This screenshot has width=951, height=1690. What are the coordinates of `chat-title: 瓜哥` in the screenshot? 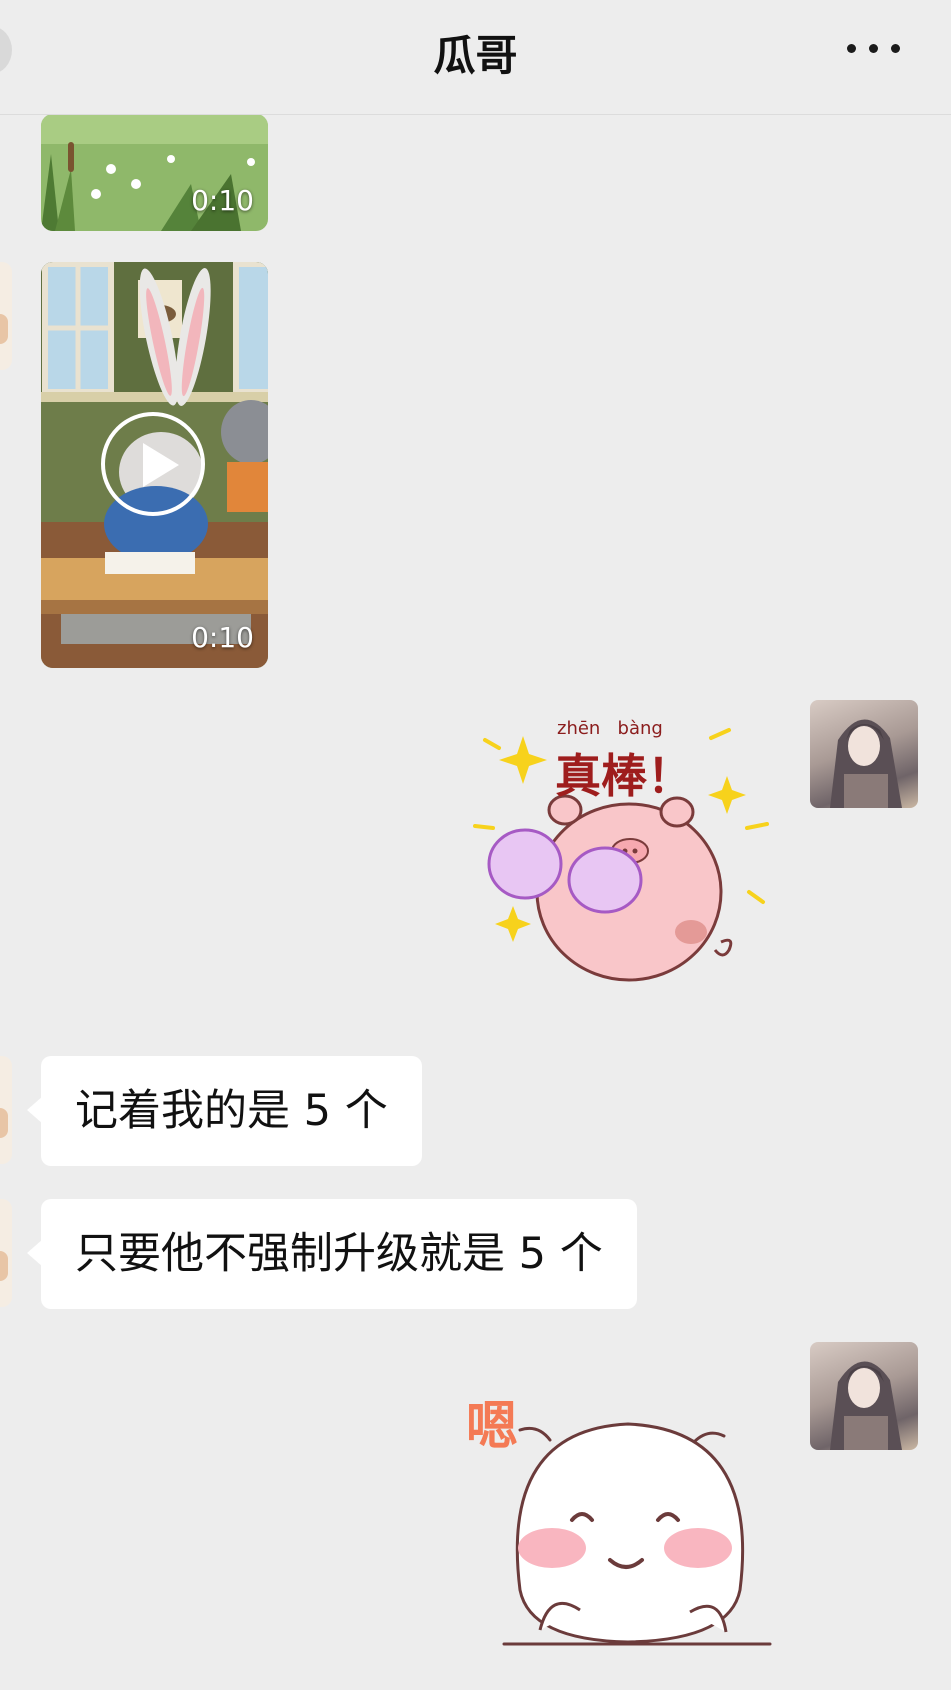 It's located at (475, 55).